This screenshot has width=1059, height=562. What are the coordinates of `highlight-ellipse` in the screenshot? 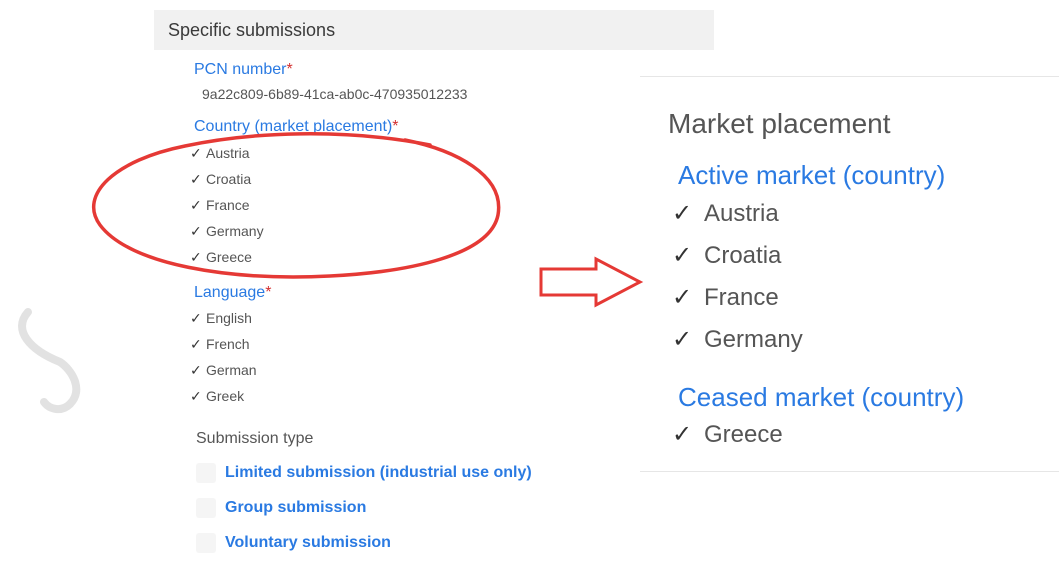 It's located at (296, 205).